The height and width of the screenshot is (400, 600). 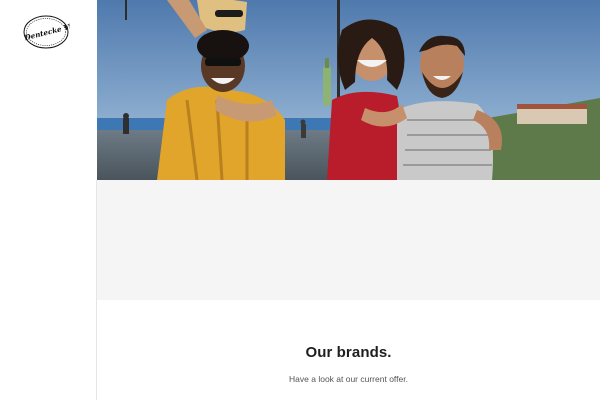 I want to click on brands-title: Our brands., so click(x=348, y=352).